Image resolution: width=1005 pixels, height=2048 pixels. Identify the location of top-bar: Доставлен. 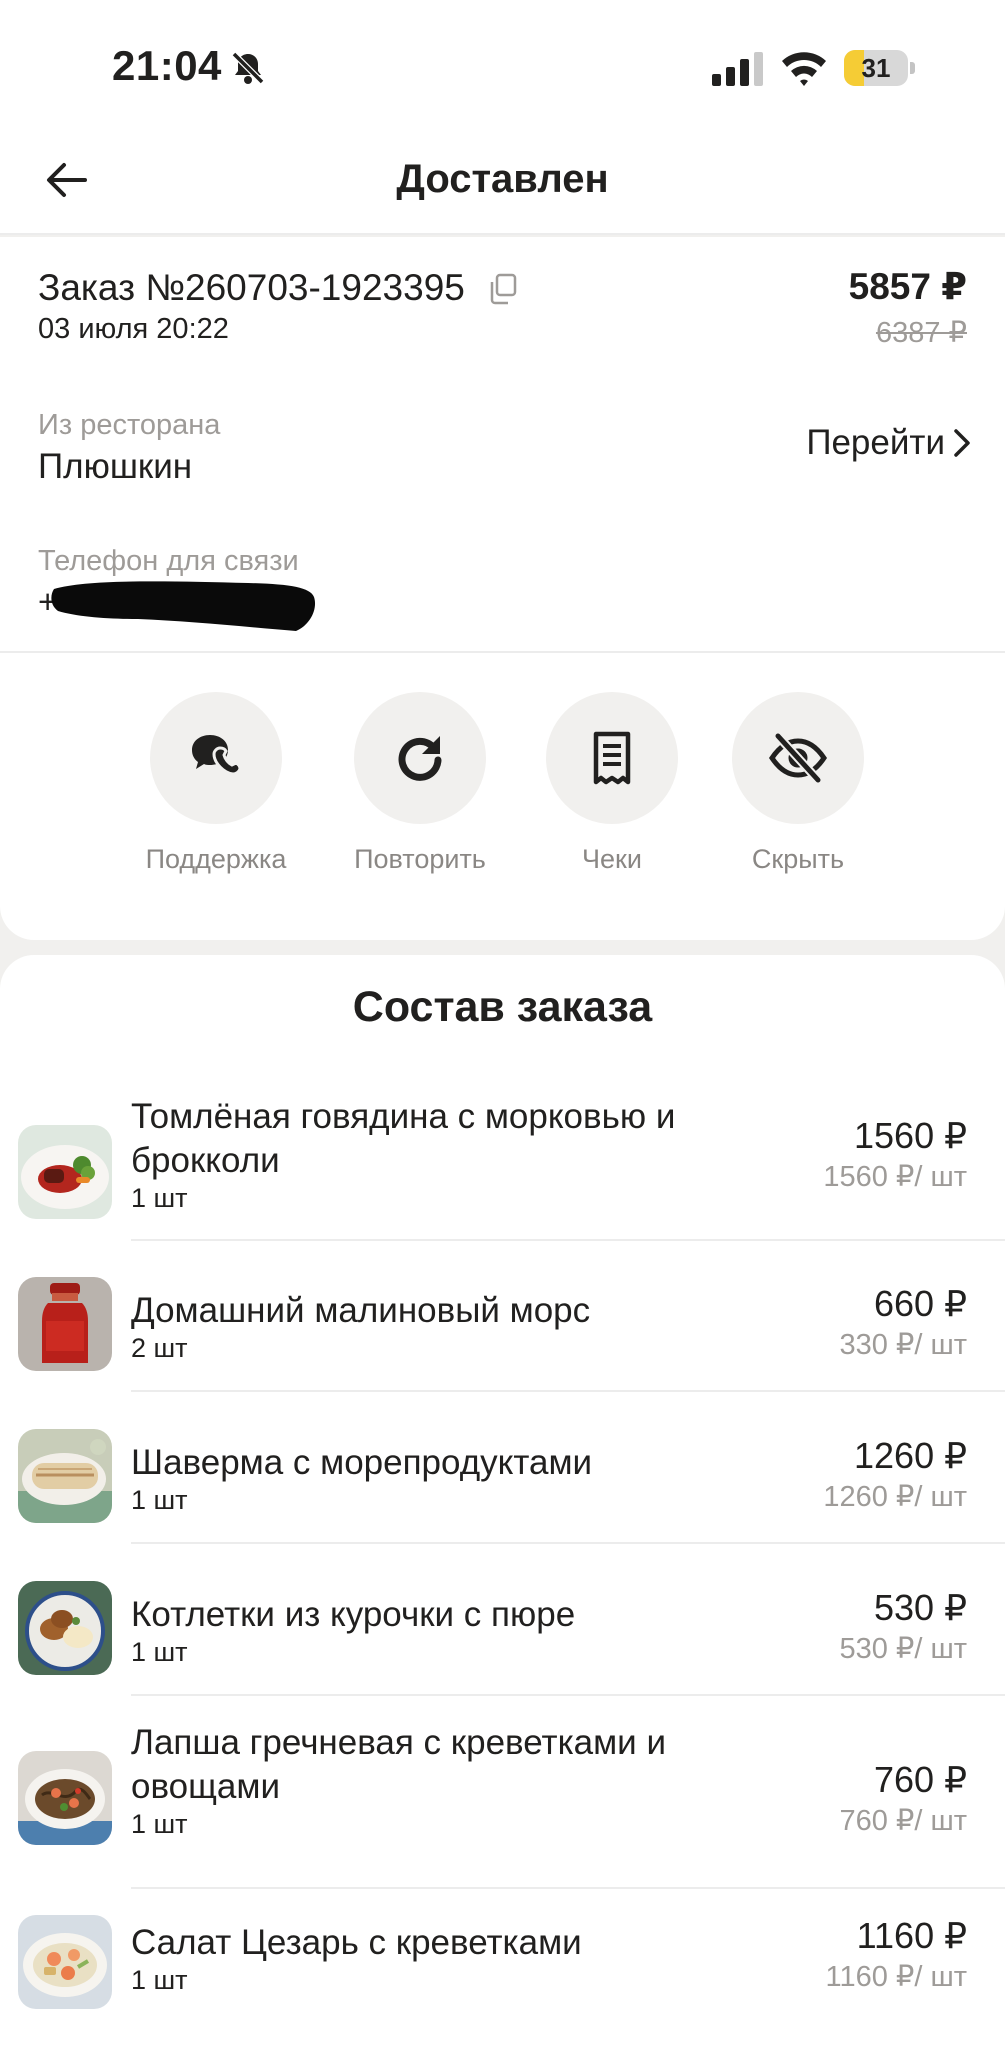
(502, 185).